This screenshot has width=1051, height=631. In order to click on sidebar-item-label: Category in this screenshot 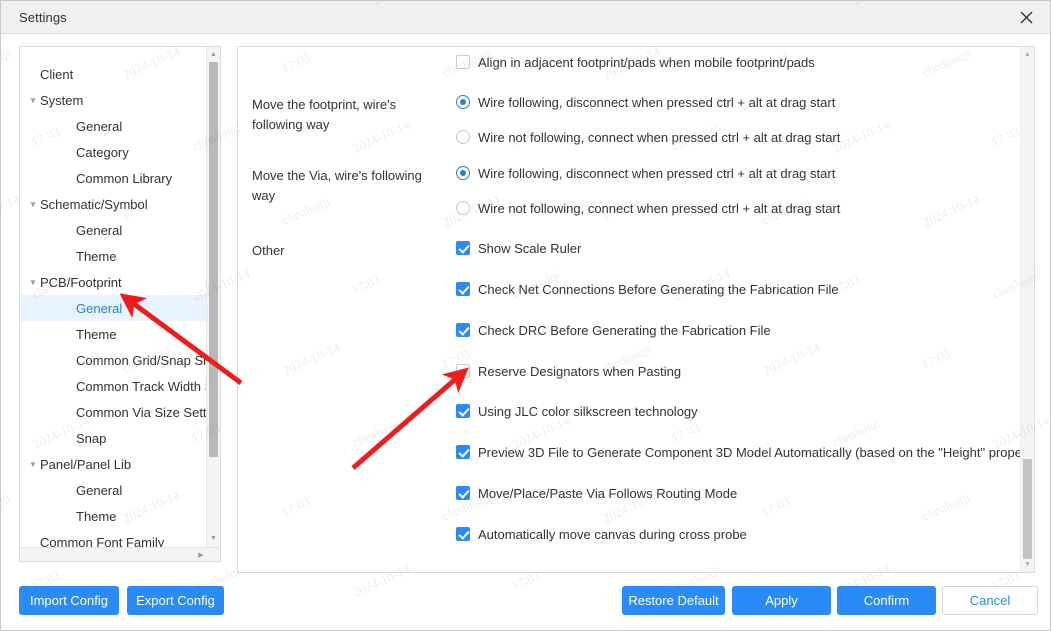, I will do `click(102, 152)`.